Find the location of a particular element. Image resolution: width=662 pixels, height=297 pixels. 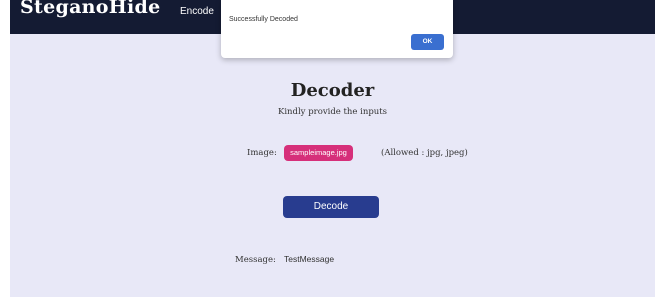

allowed-formats-note: (Allowed : jpg, jpeg) is located at coordinates (424, 153).